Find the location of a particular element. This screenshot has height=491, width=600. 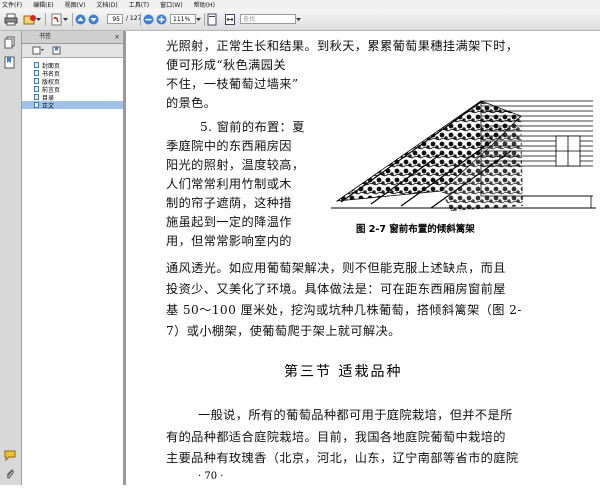

trellis-illustration is located at coordinates (463, 155).